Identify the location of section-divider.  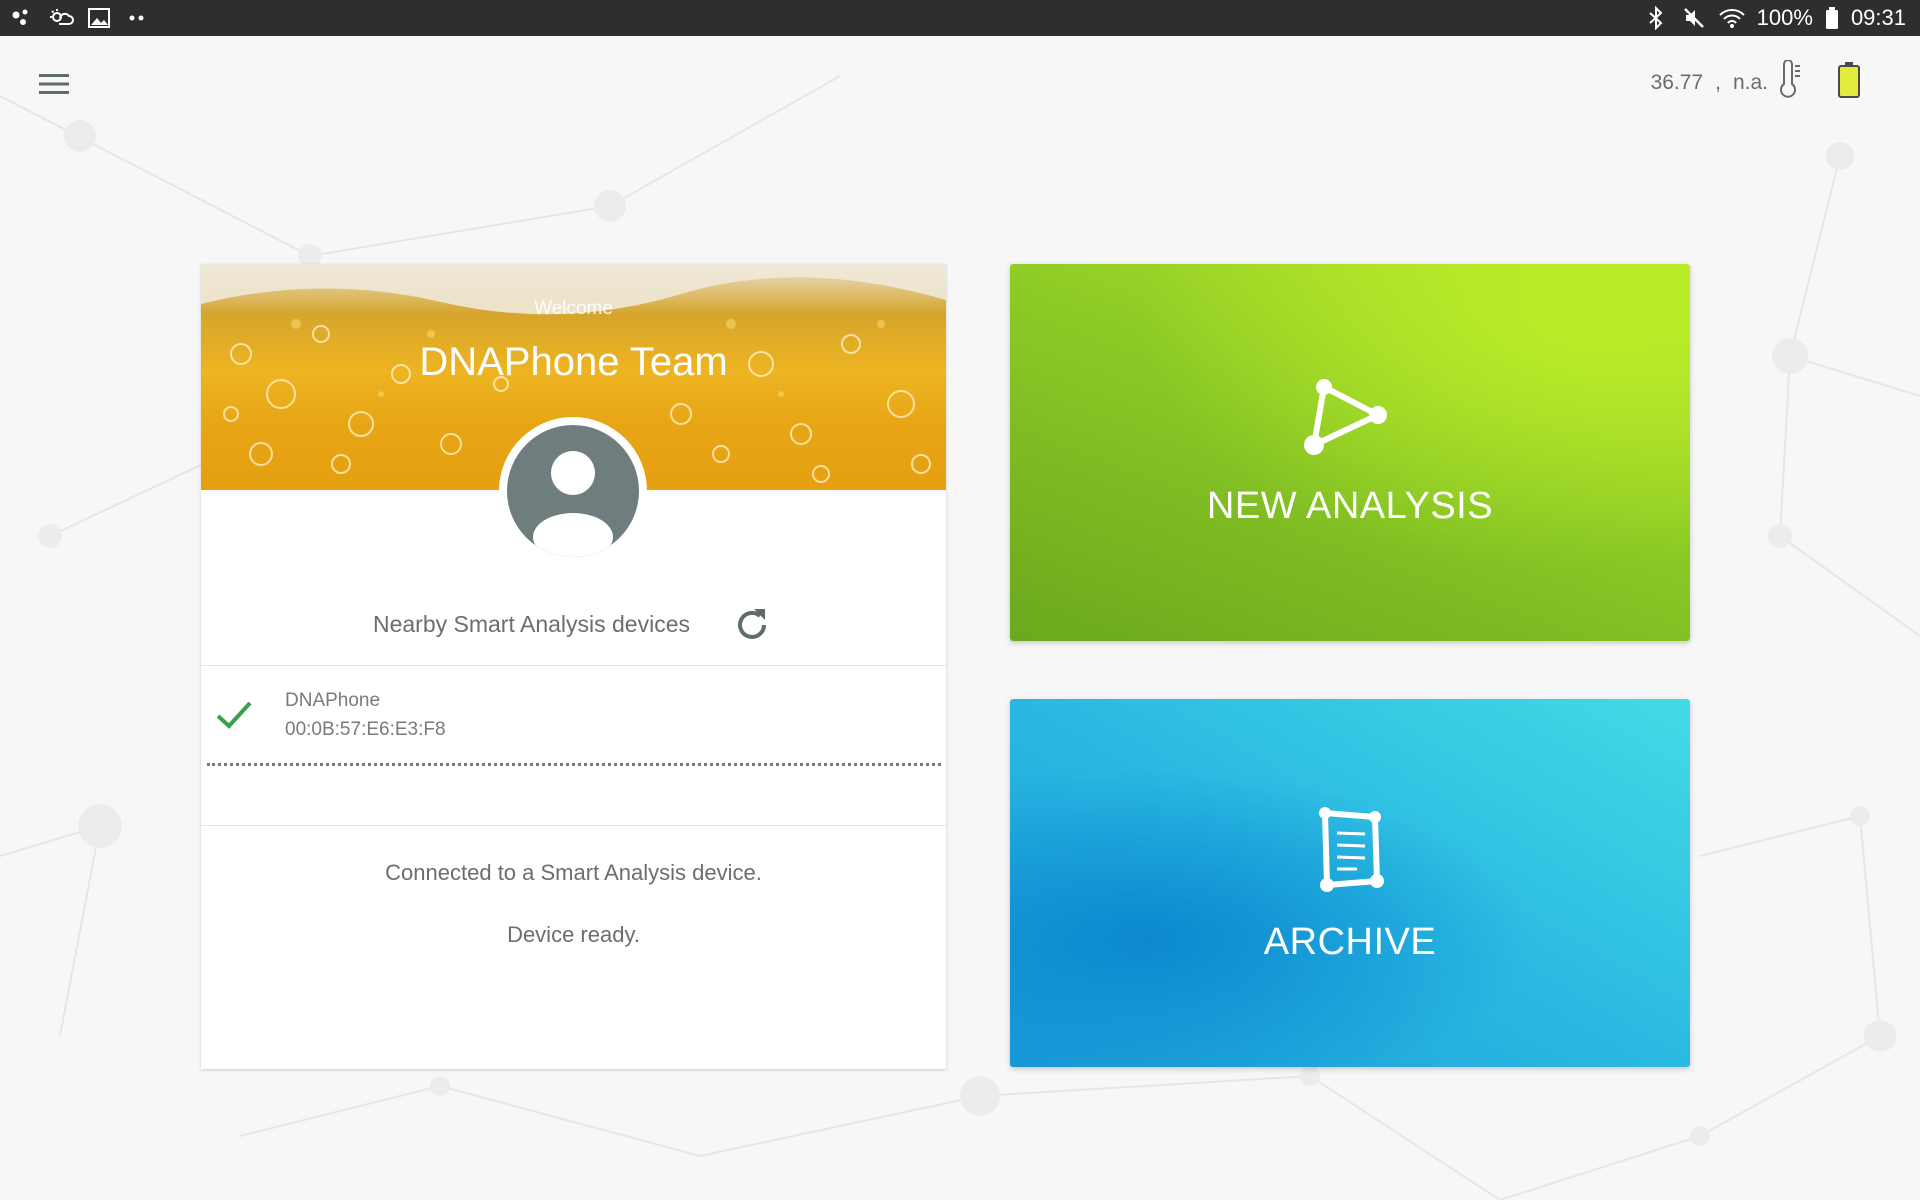
(573, 825).